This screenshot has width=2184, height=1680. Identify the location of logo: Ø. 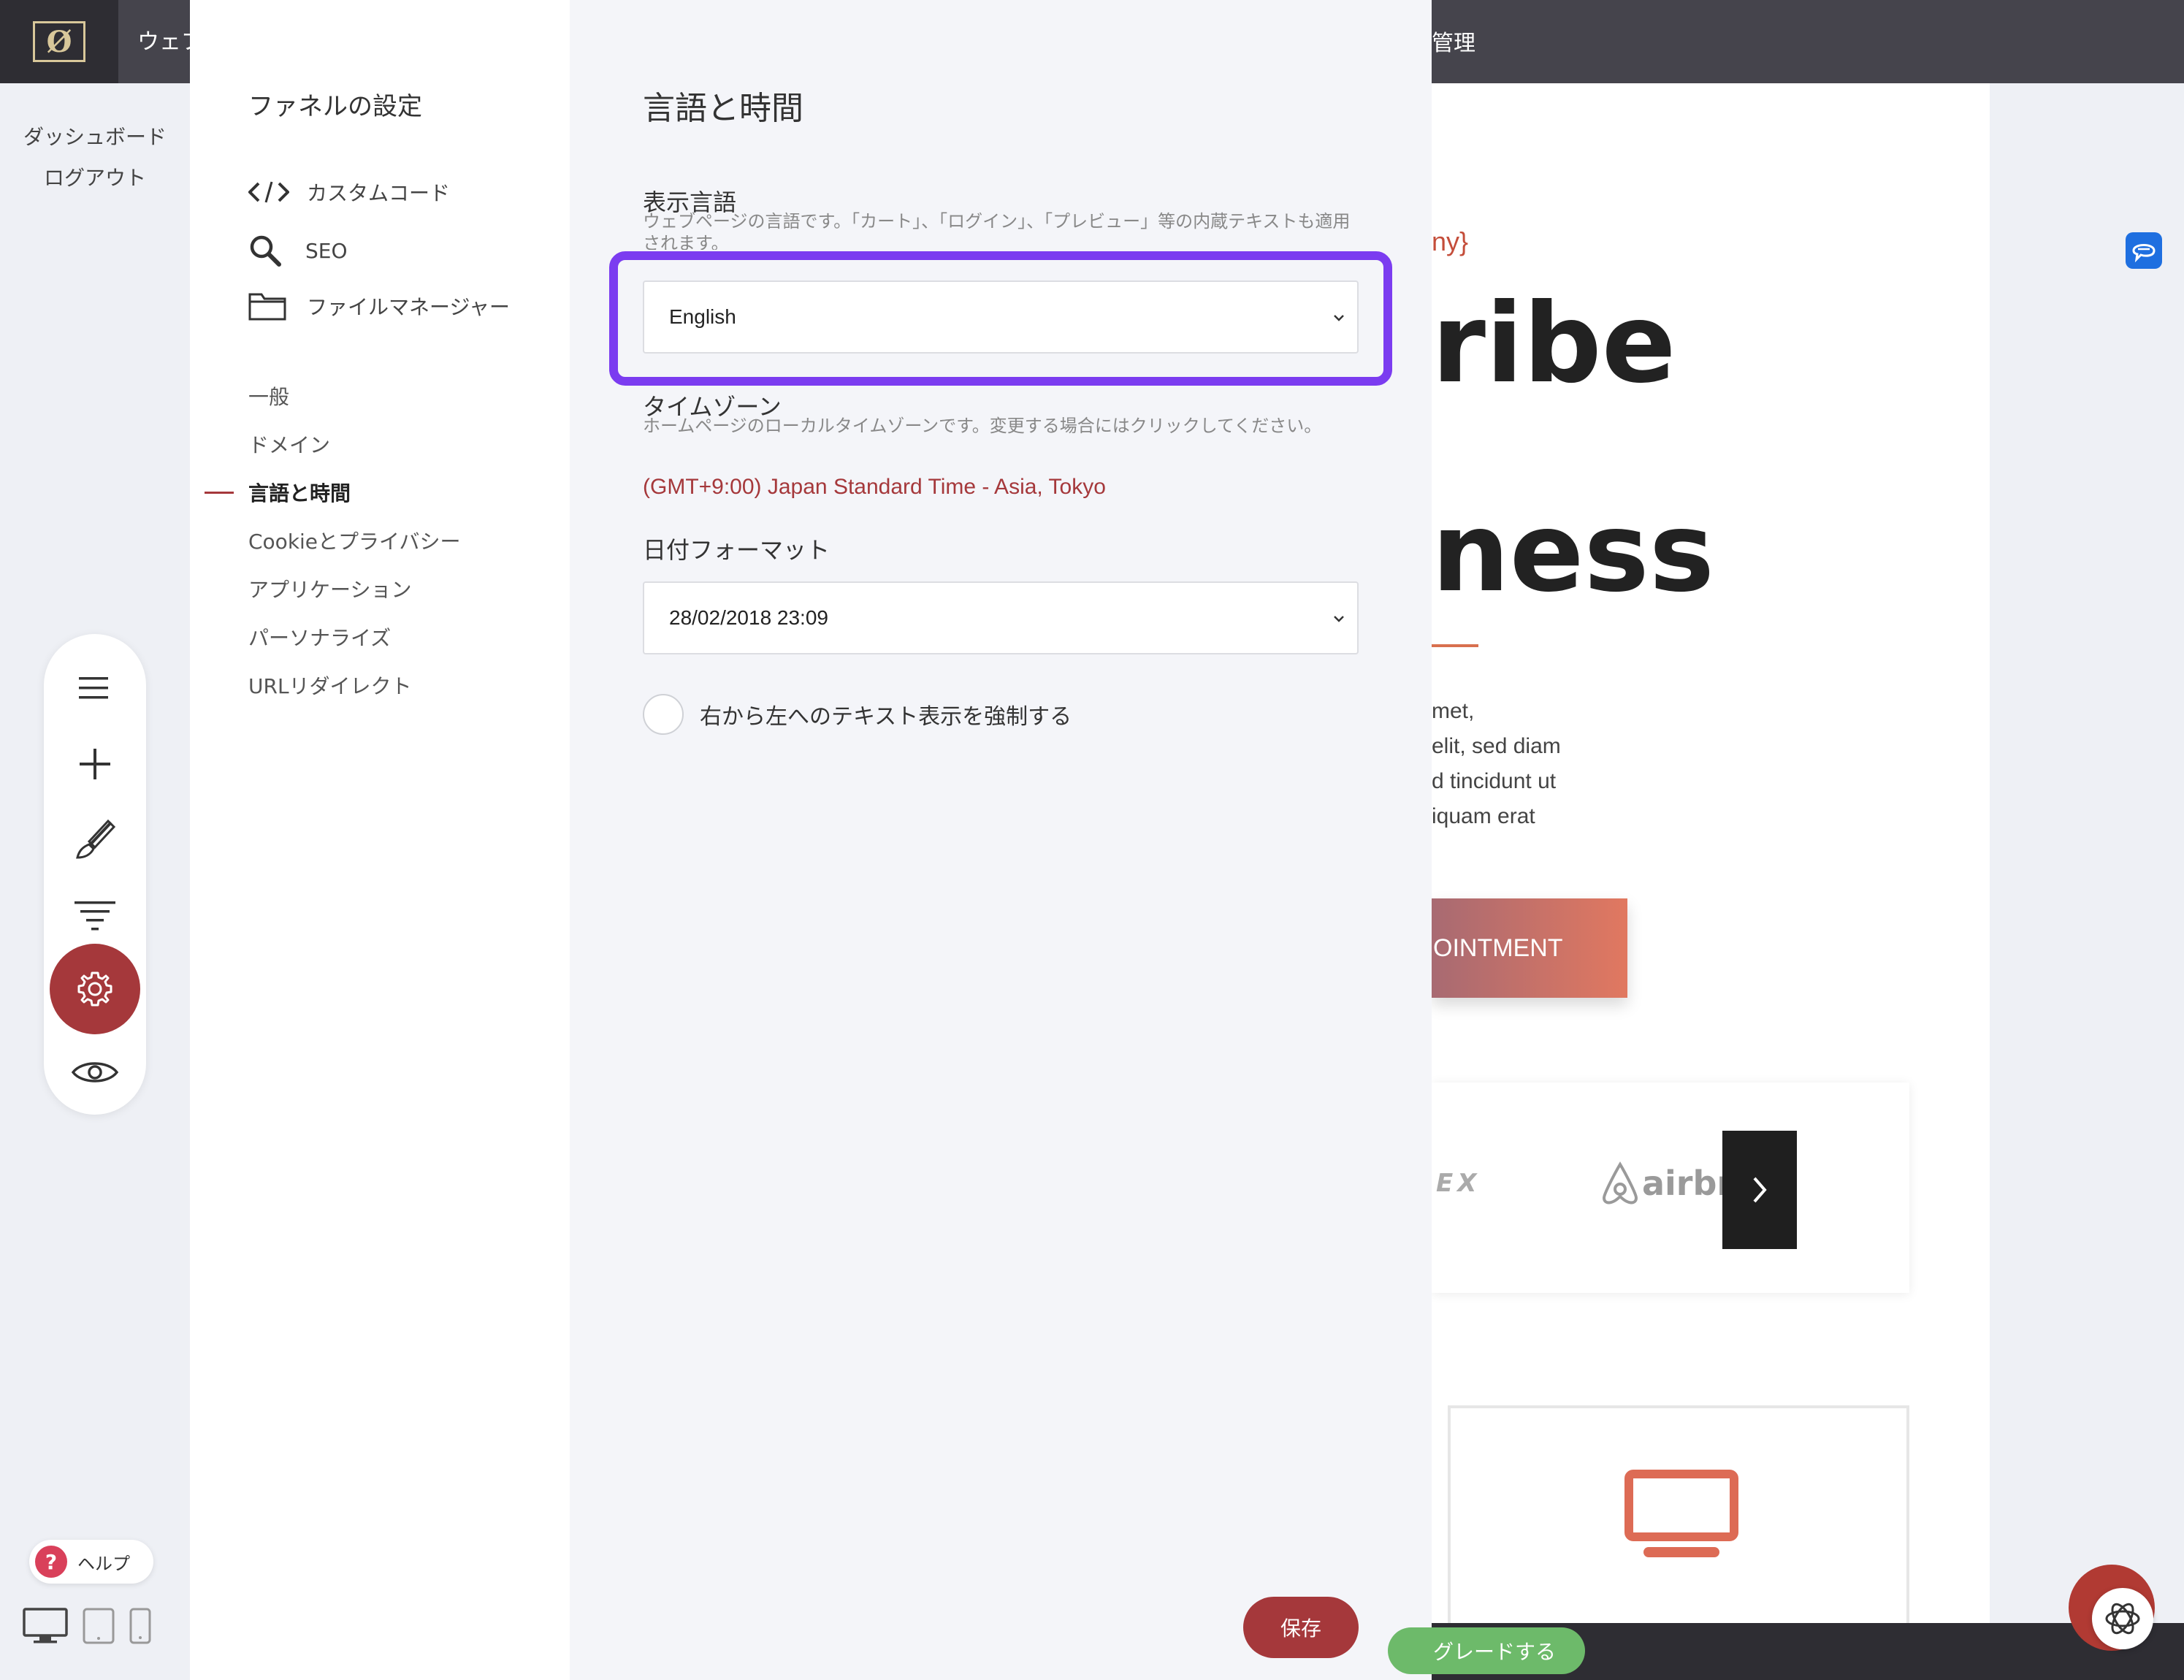
(59, 41).